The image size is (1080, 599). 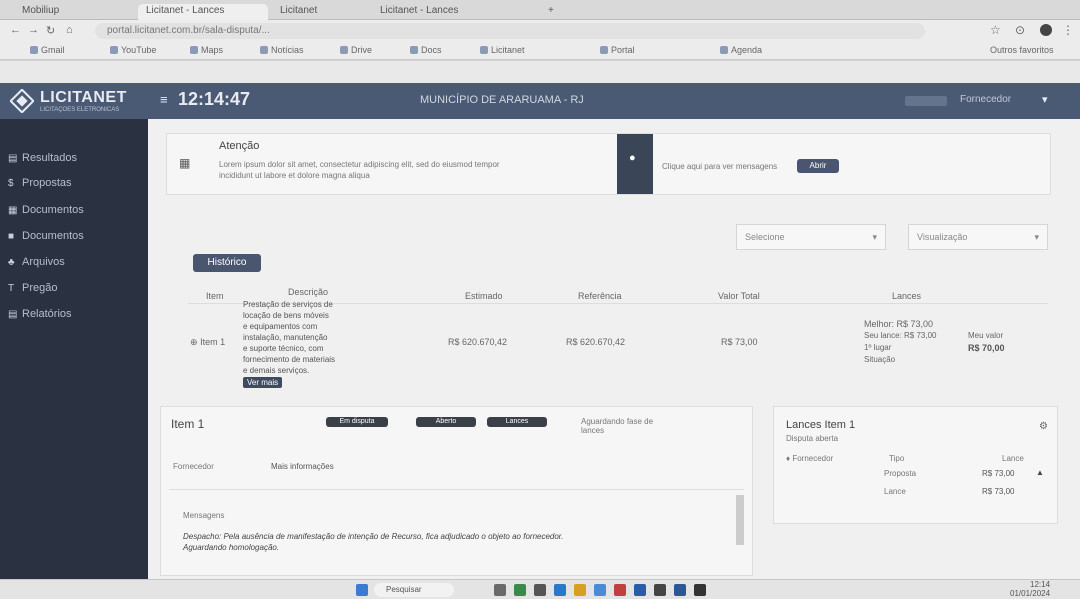 I want to click on calendar-icon: ▦, so click(x=185, y=163).